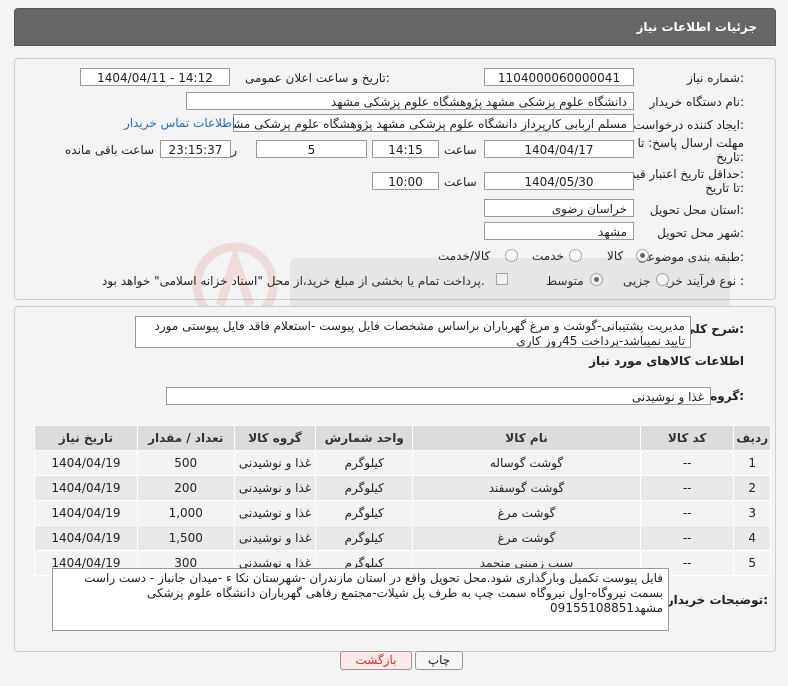 This screenshot has height=686, width=788. I want to click on city-label: شهر محل تحویل:, so click(700, 233).